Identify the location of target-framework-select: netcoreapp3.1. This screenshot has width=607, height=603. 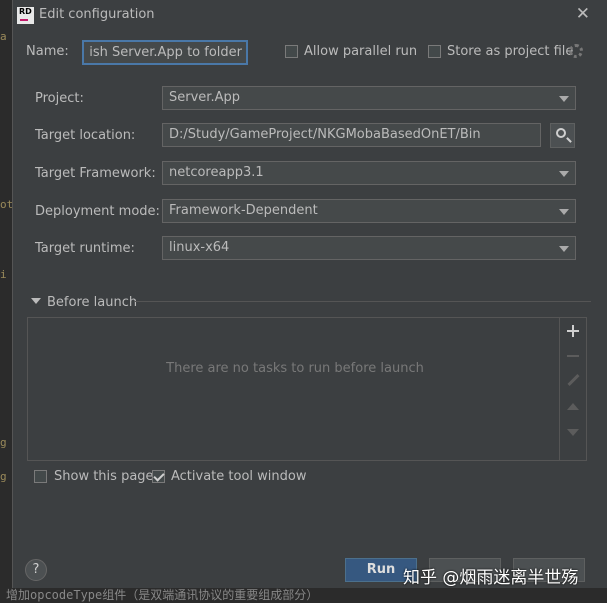
(369, 173).